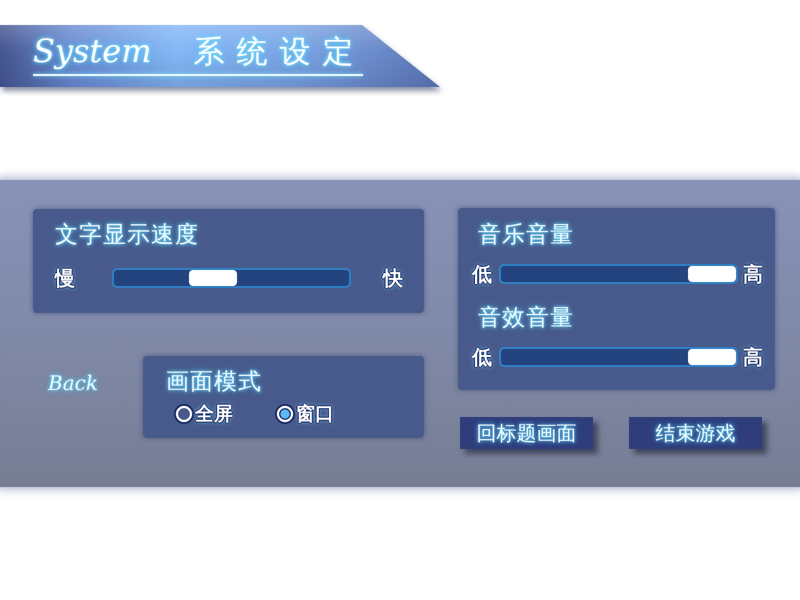 Image resolution: width=800 pixels, height=600 pixels. Describe the element at coordinates (280, 52) in the screenshot. I see `banner-subtitle: 系统设定` at that location.